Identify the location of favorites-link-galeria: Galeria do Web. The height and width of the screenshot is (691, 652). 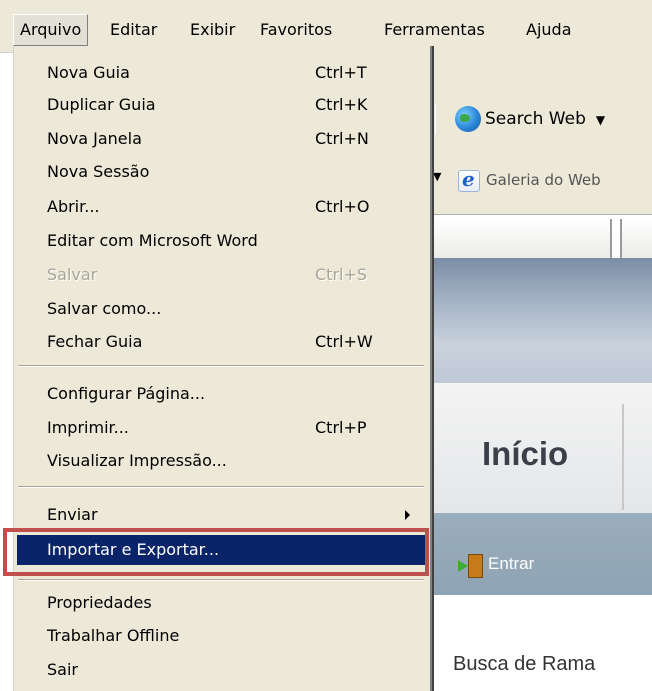
(529, 179).